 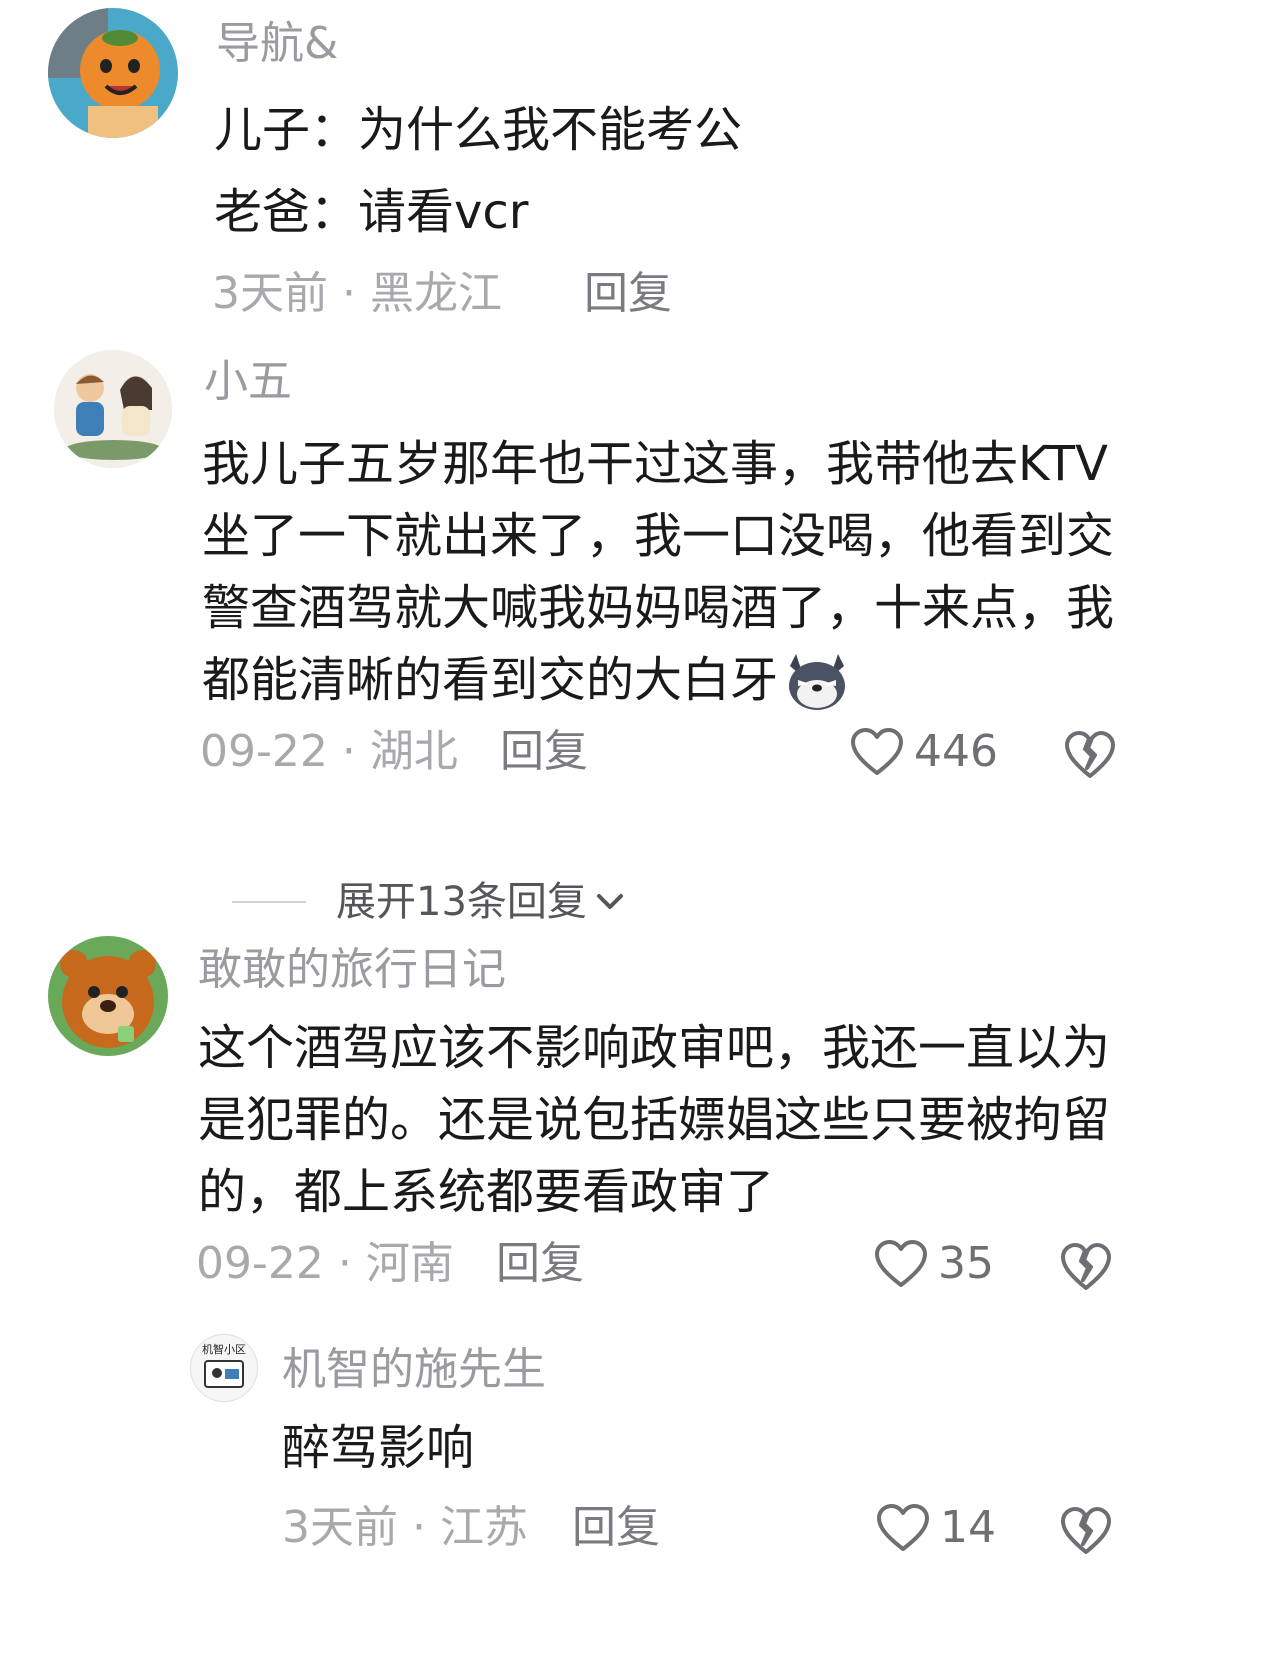 I want to click on comment-meta: 3天前 · 江苏, so click(x=405, y=1528).